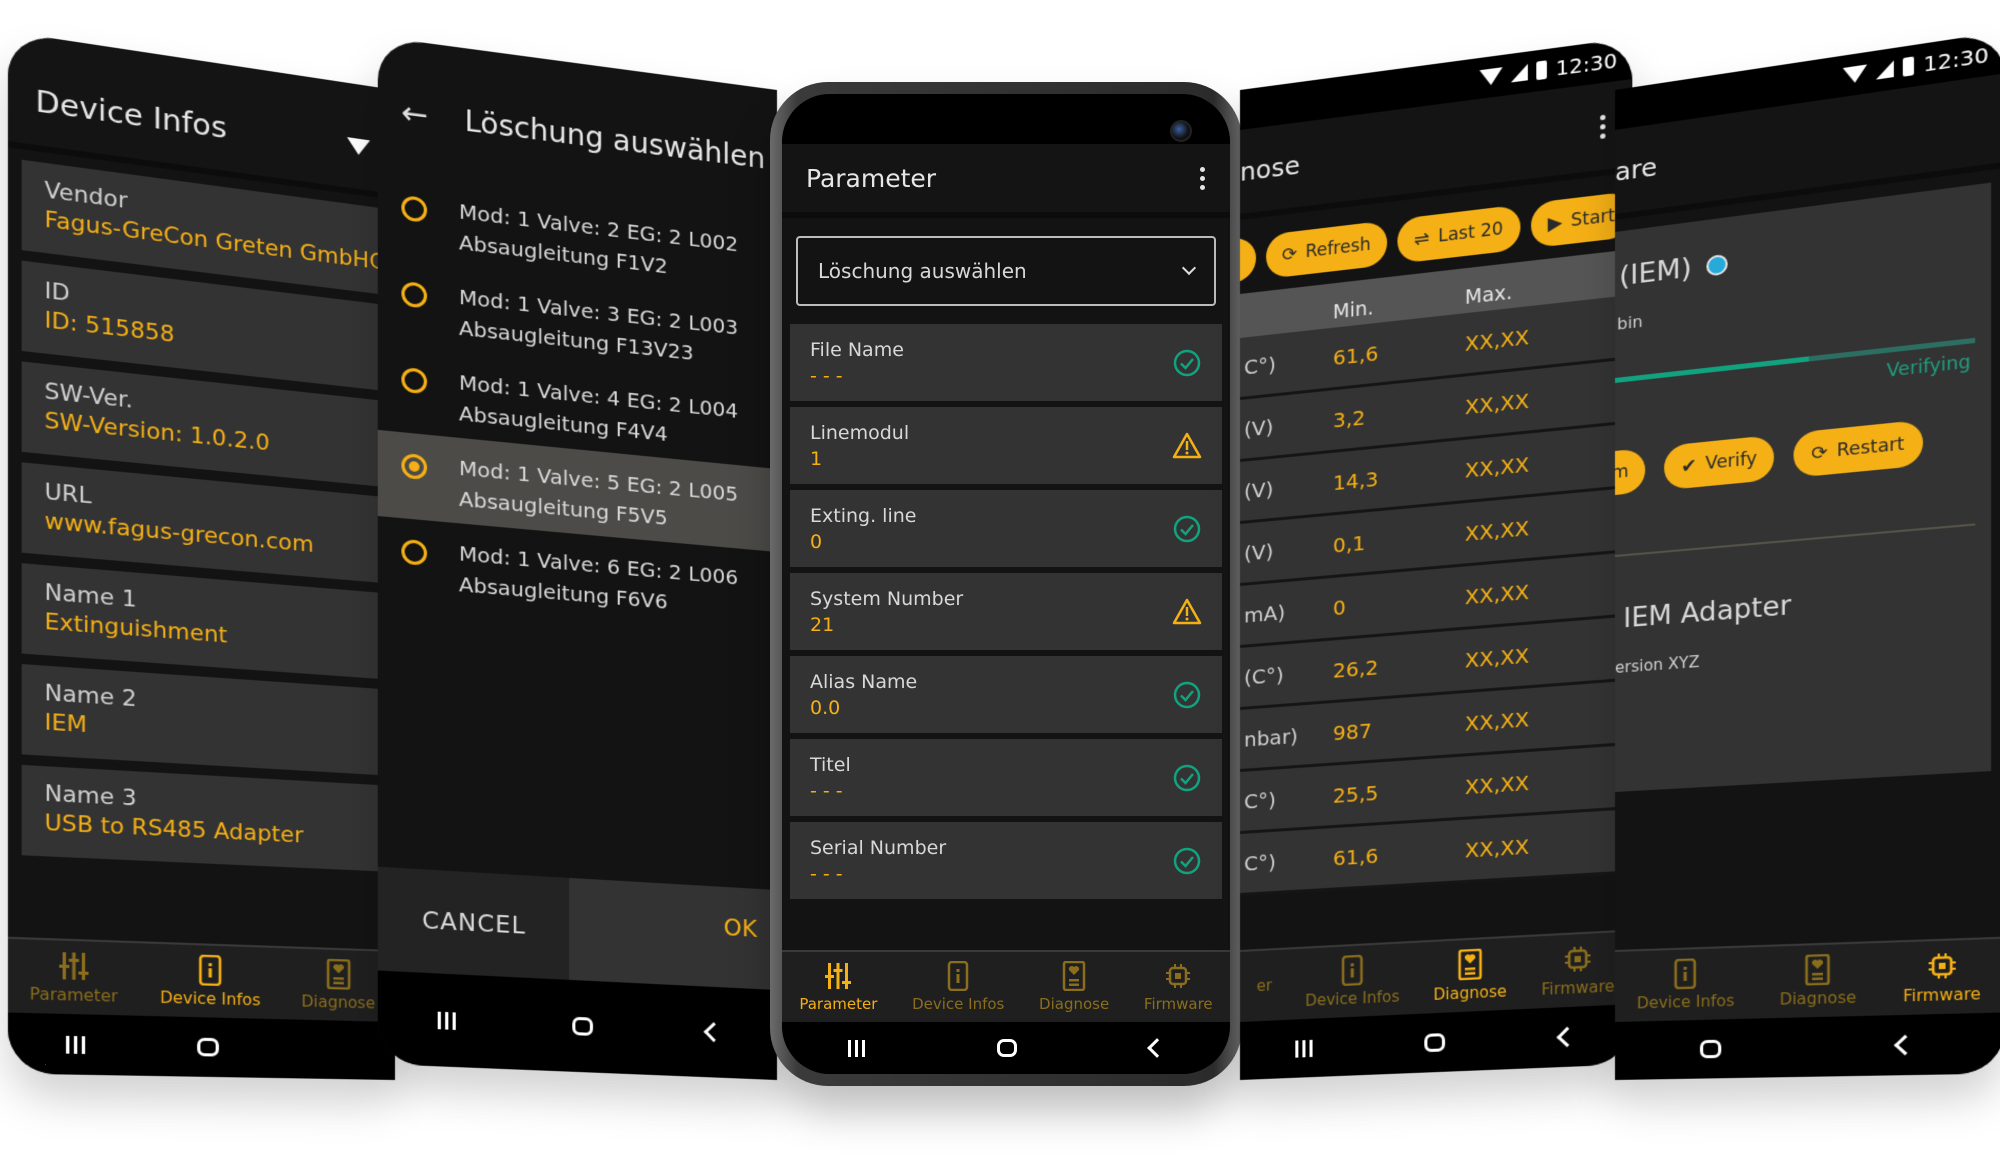  I want to click on tab-label: Firmware, so click(1578, 987).